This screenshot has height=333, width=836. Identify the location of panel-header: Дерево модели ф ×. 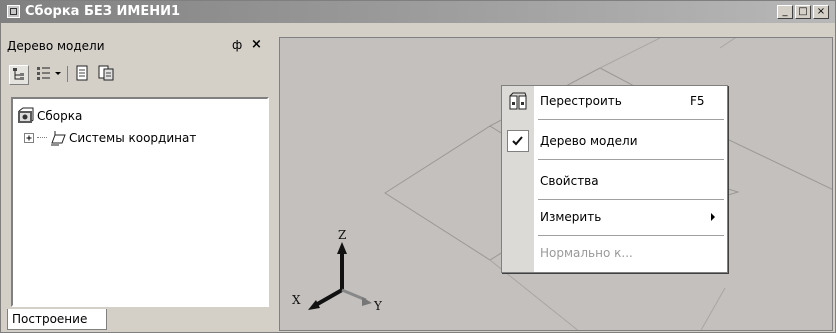
(138, 46).